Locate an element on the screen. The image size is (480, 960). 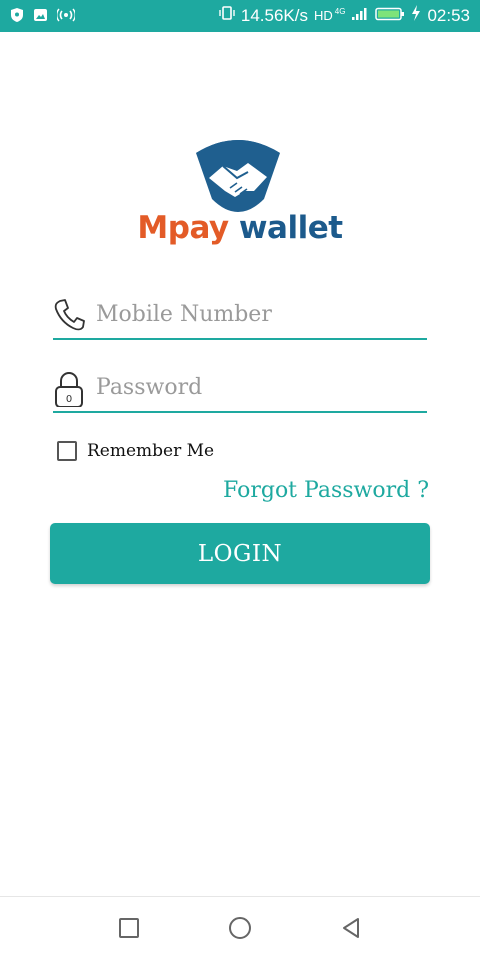
network-type: 4G is located at coordinates (340, 11).